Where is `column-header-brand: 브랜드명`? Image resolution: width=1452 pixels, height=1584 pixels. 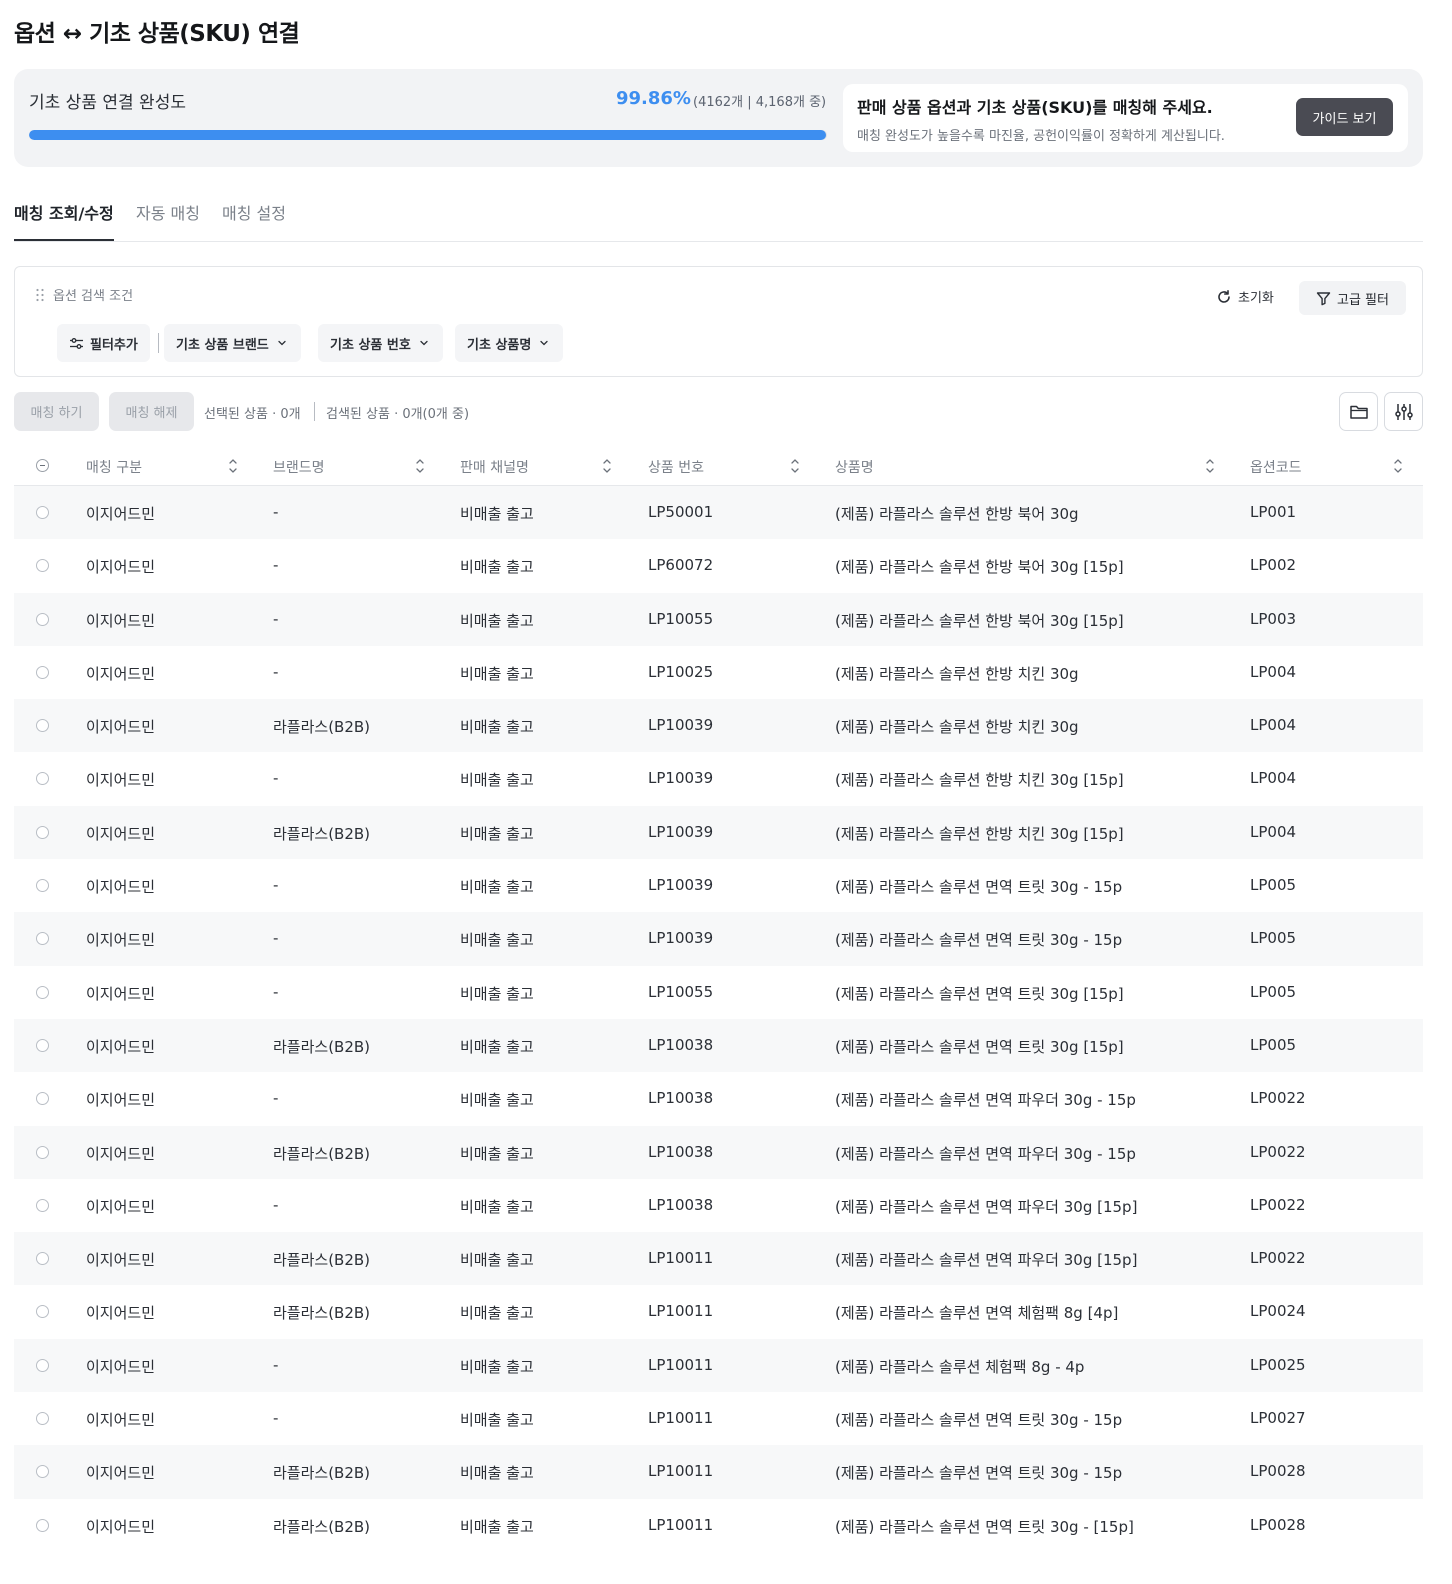
column-header-brand: 브랜드명 is located at coordinates (299, 467).